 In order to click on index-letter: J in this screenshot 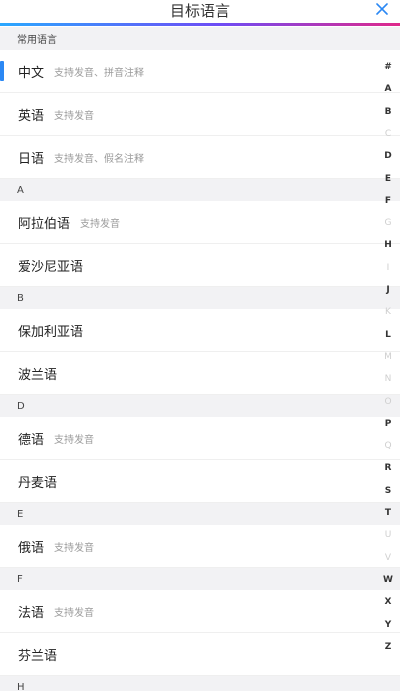, I will do `click(388, 290)`.